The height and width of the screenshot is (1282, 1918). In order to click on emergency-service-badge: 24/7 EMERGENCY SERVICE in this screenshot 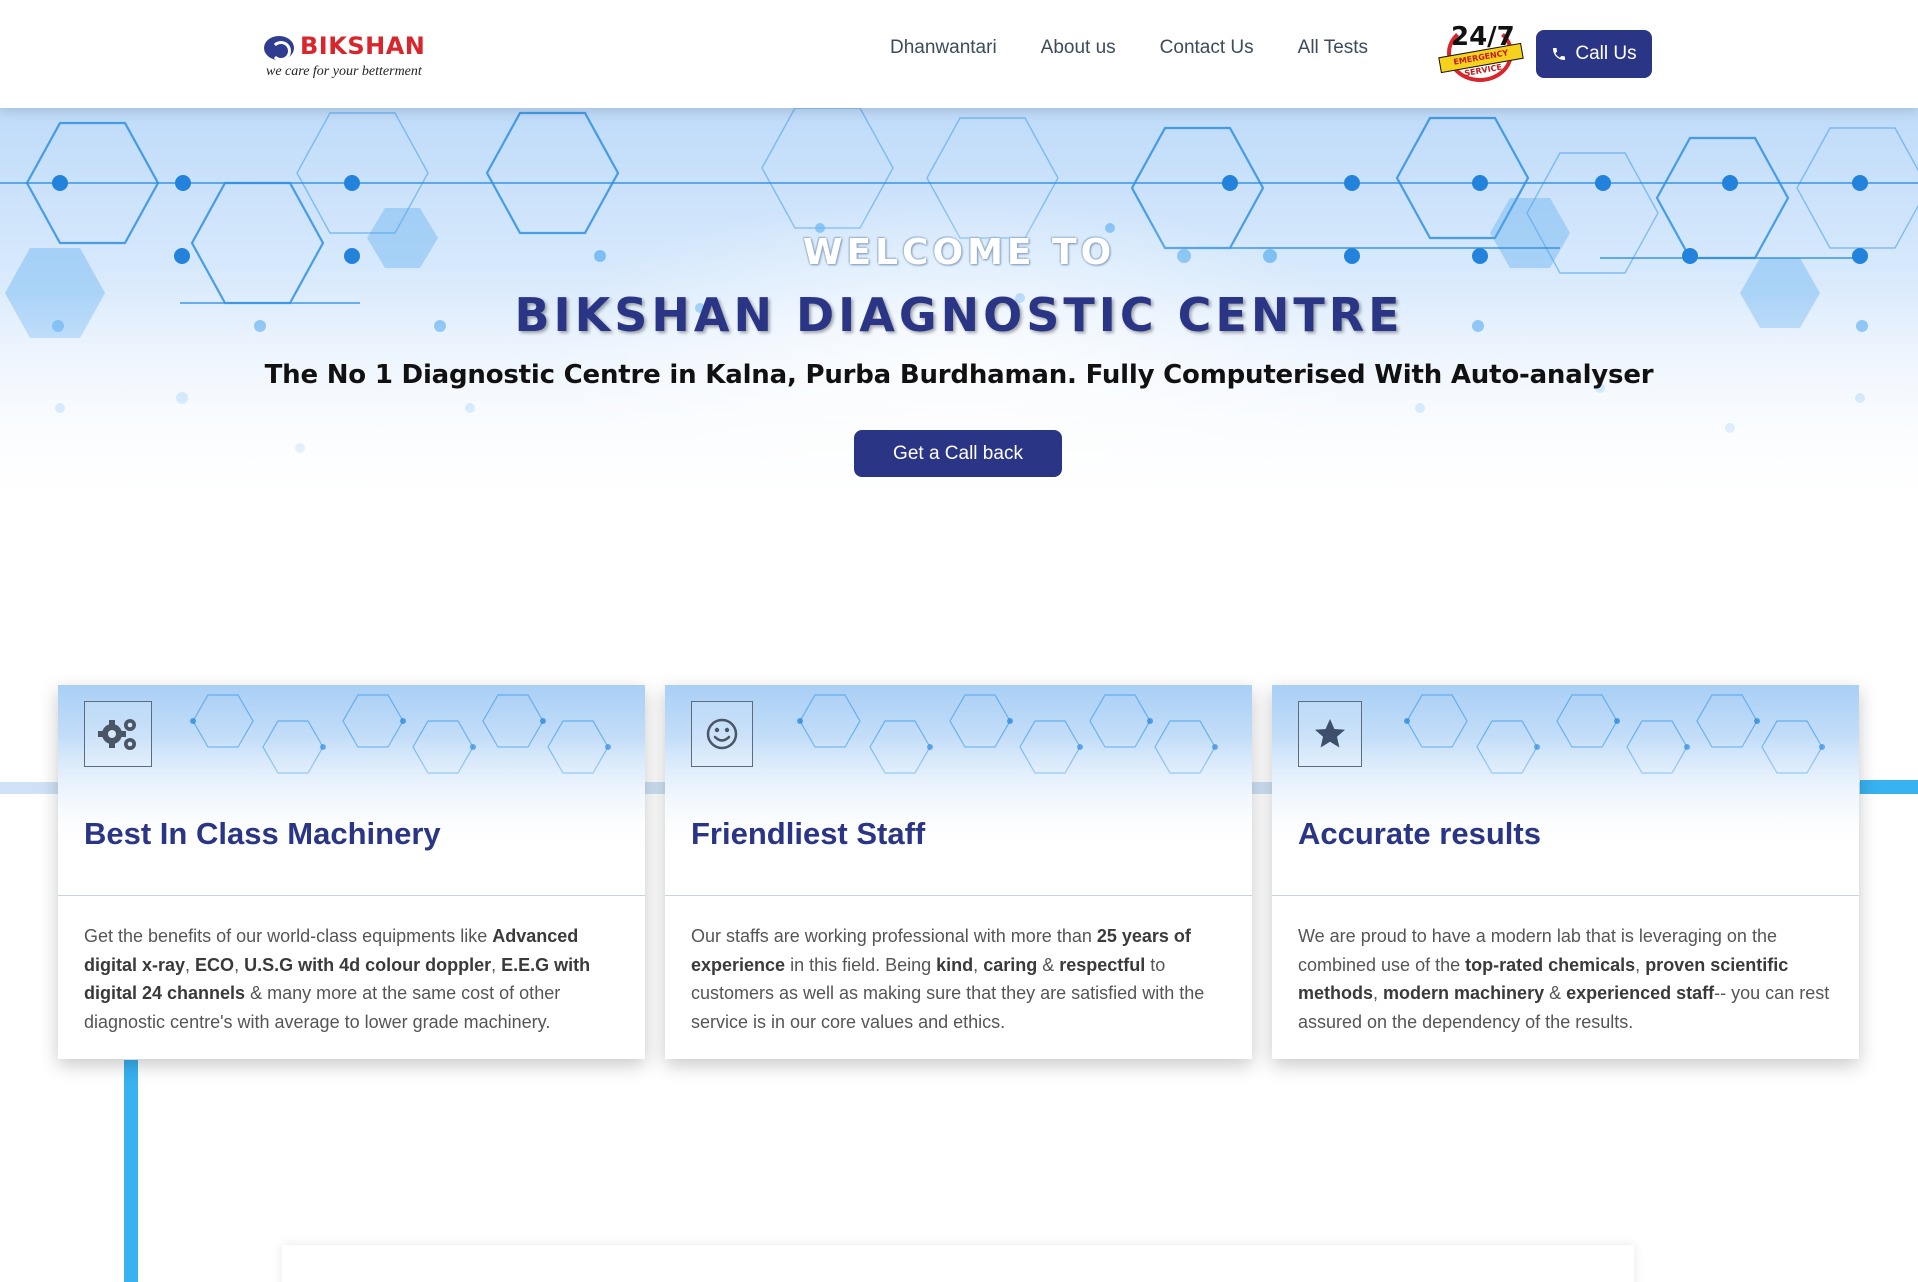, I will do `click(1480, 52)`.